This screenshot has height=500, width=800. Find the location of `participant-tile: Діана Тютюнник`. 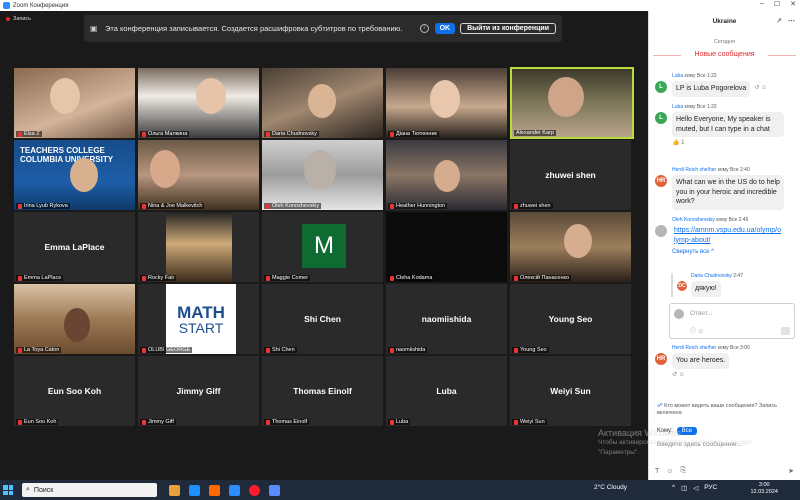

participant-tile: Діана Тютюнник is located at coordinates (446, 103).